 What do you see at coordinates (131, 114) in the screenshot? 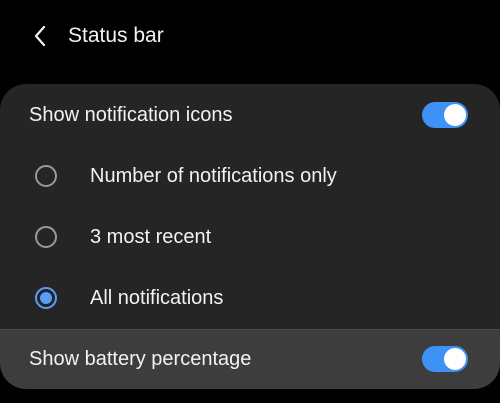
I see `show-notification-icons-label: Show notification icons` at bounding box center [131, 114].